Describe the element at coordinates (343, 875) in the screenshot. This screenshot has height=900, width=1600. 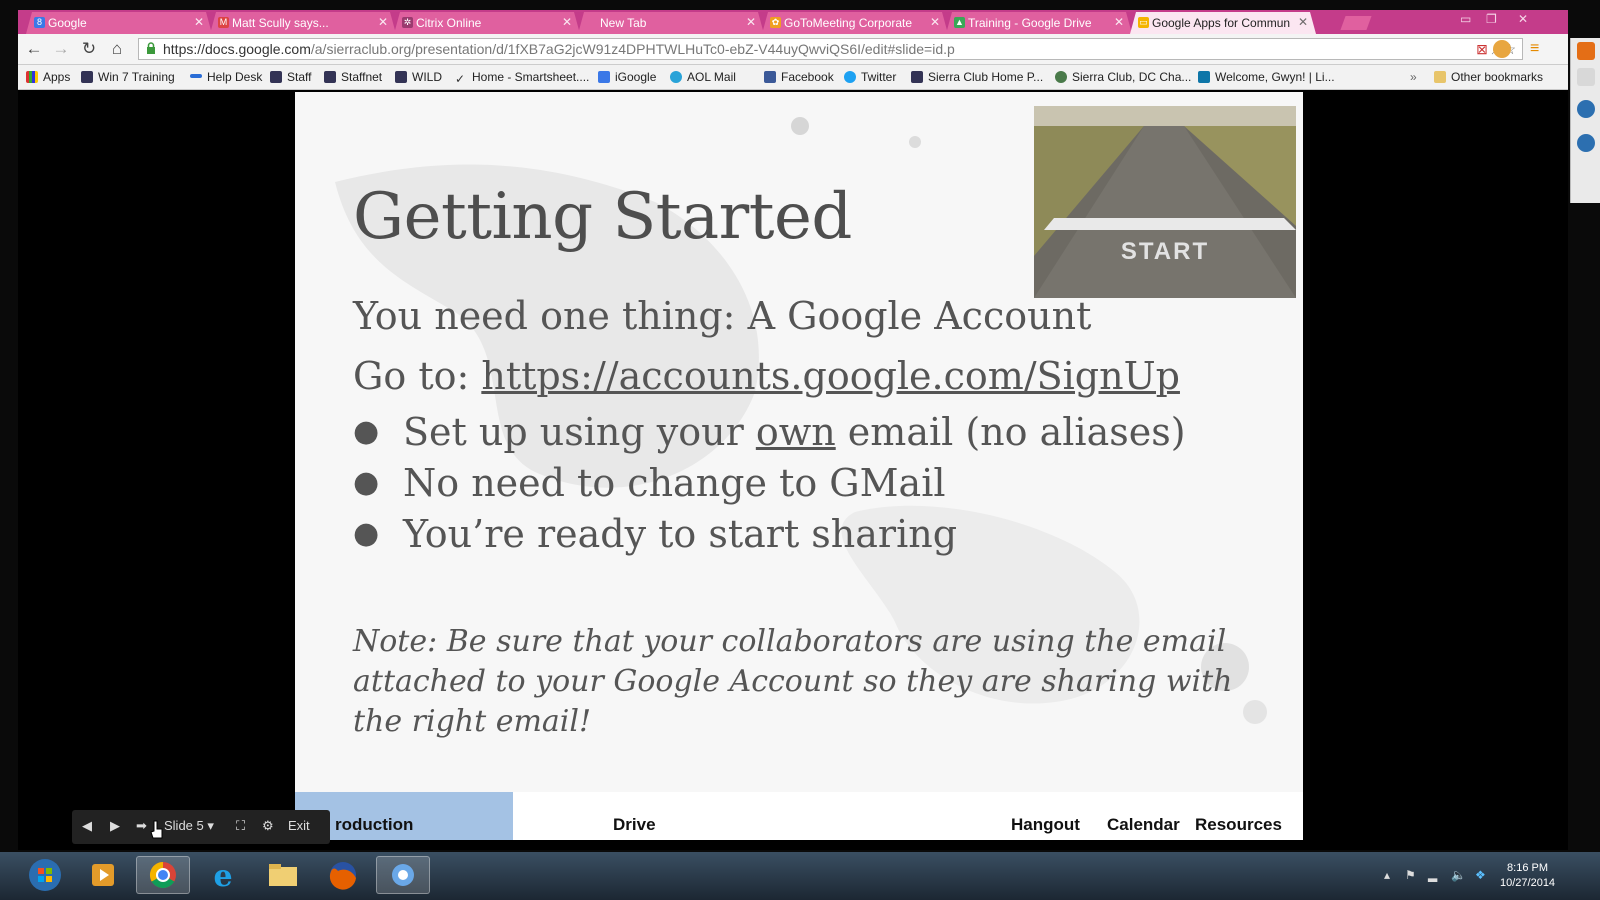
I see `firefox-icon` at that location.